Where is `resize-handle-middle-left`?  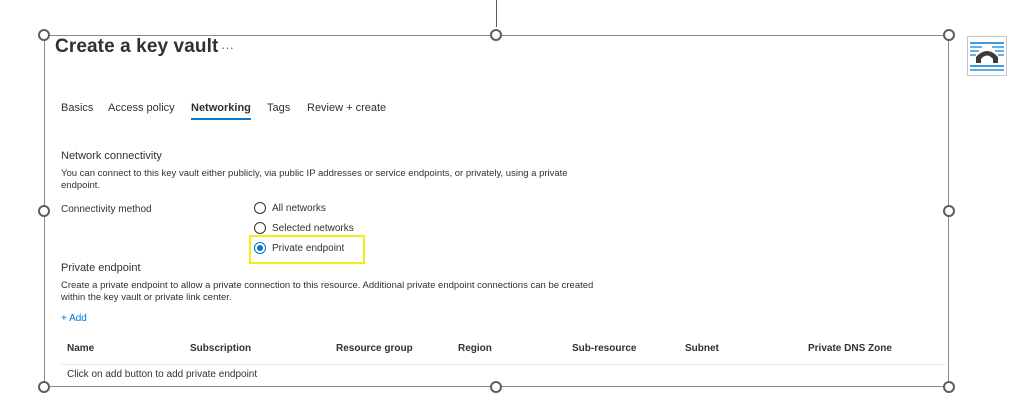 resize-handle-middle-left is located at coordinates (44, 211).